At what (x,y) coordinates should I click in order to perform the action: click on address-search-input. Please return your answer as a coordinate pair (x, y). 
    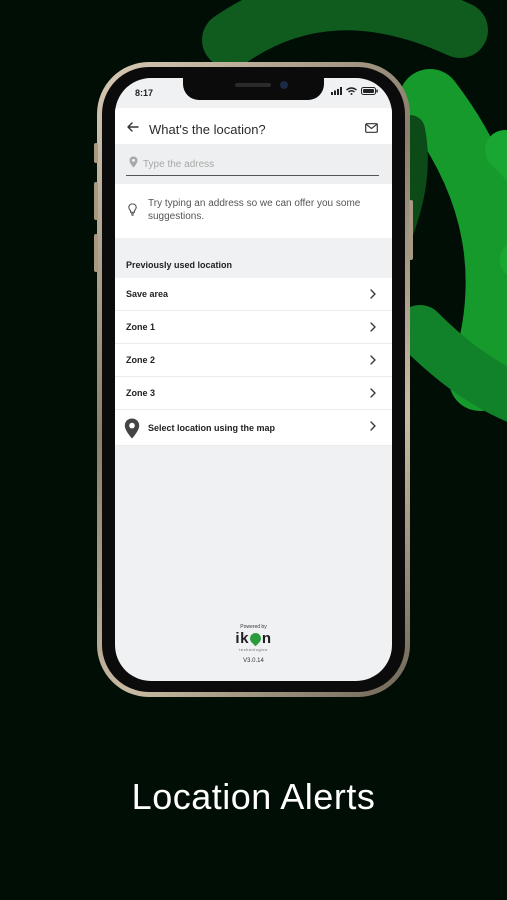
    Looking at the image, I should click on (253, 164).